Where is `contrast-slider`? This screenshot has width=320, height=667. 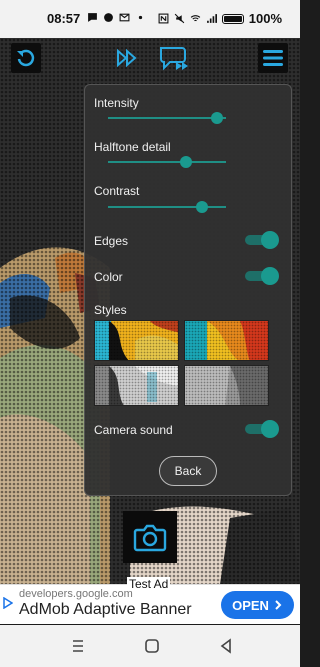
contrast-slider is located at coordinates (167, 207).